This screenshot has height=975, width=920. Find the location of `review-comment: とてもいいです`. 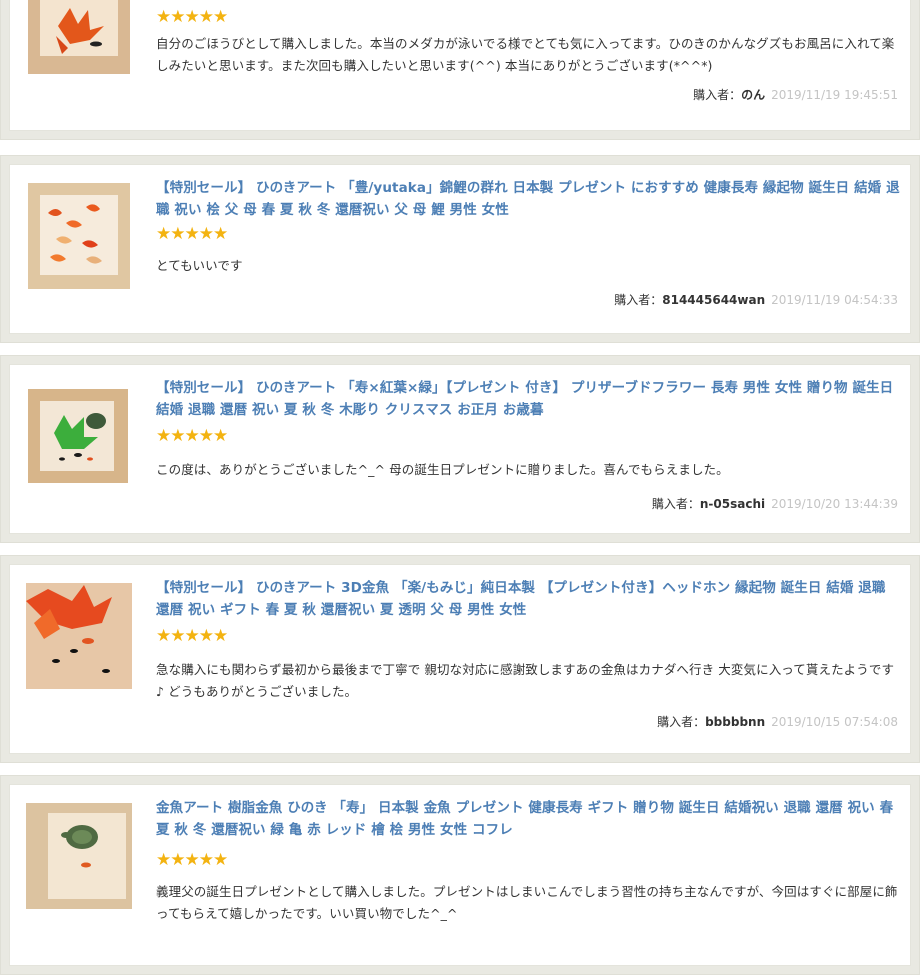

review-comment: とてもいいです is located at coordinates (199, 265).